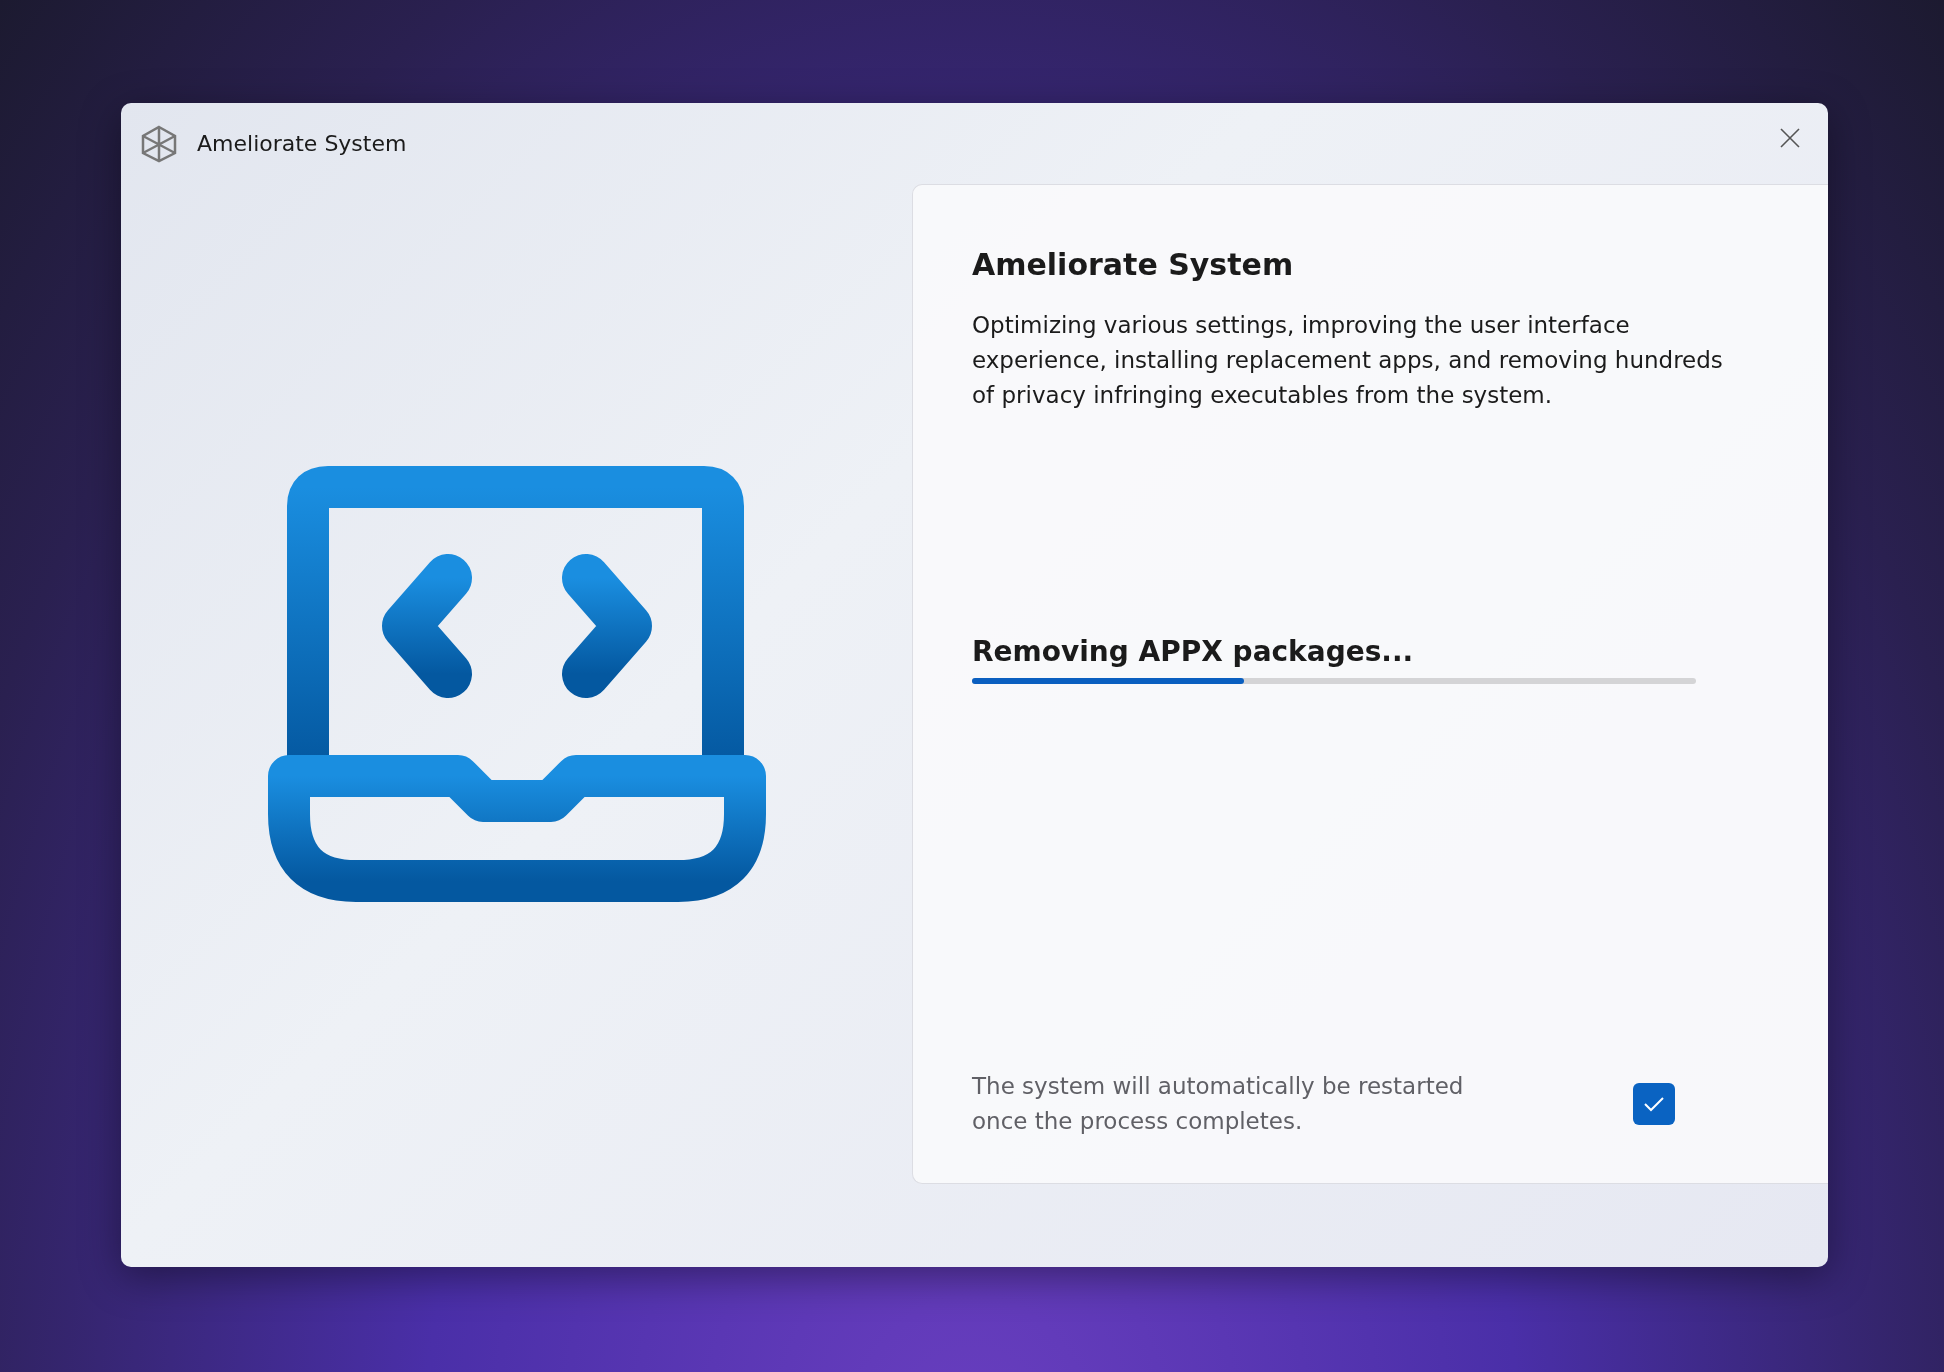 This screenshot has height=1372, width=1944. I want to click on description-text: Optimizing various settings, improving the user interface experience, installing replacement apps, and removing hundreds of privacy infringing executables from the system., so click(1348, 360).